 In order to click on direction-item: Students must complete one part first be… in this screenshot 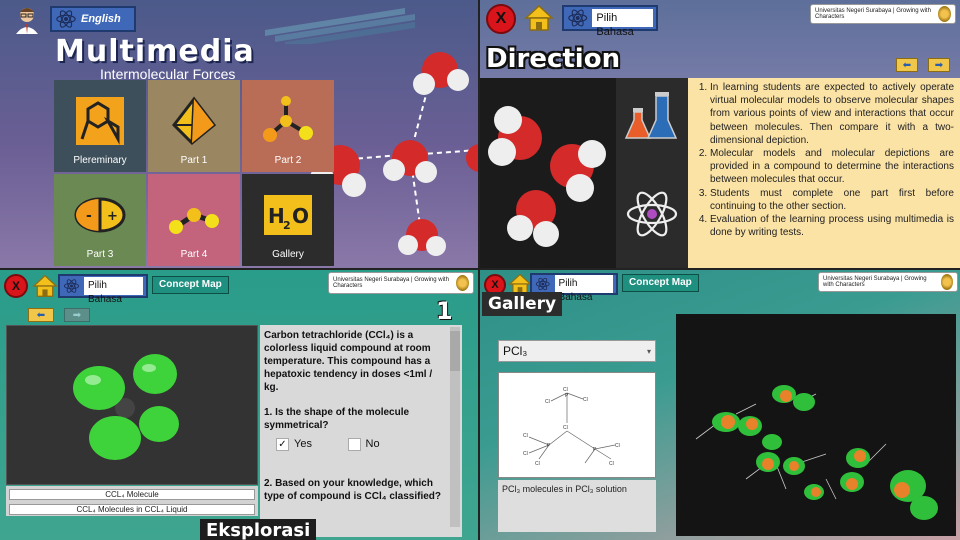, I will do `click(832, 200)`.